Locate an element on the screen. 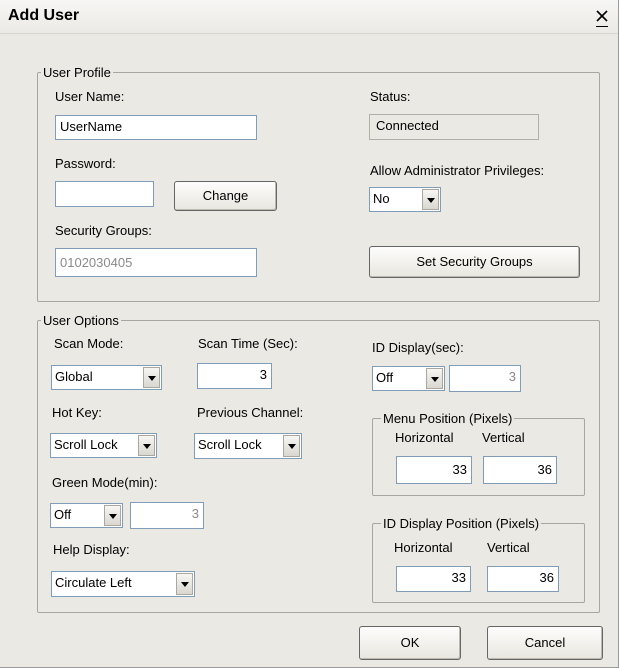  id-display-value: Off is located at coordinates (385, 377).